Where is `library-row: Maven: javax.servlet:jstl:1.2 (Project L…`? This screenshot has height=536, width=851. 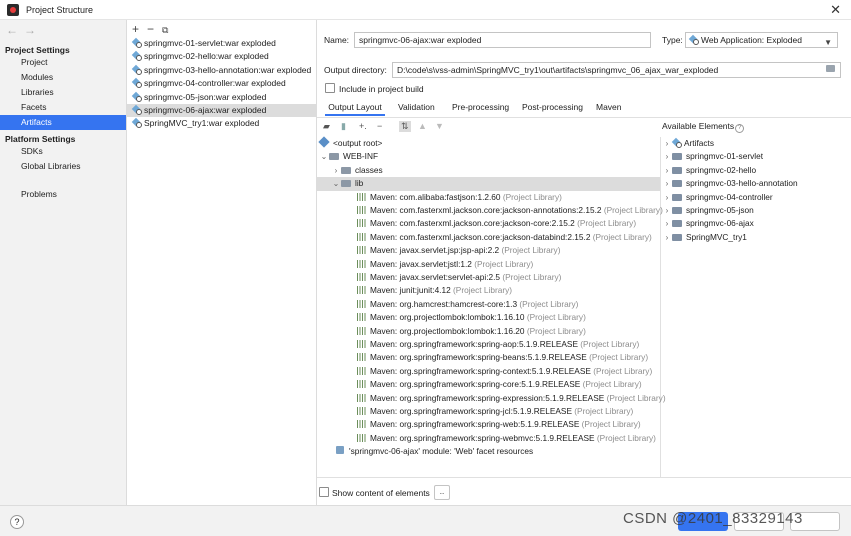 library-row: Maven: javax.servlet:jstl:1.2 (Project L… is located at coordinates (488, 264).